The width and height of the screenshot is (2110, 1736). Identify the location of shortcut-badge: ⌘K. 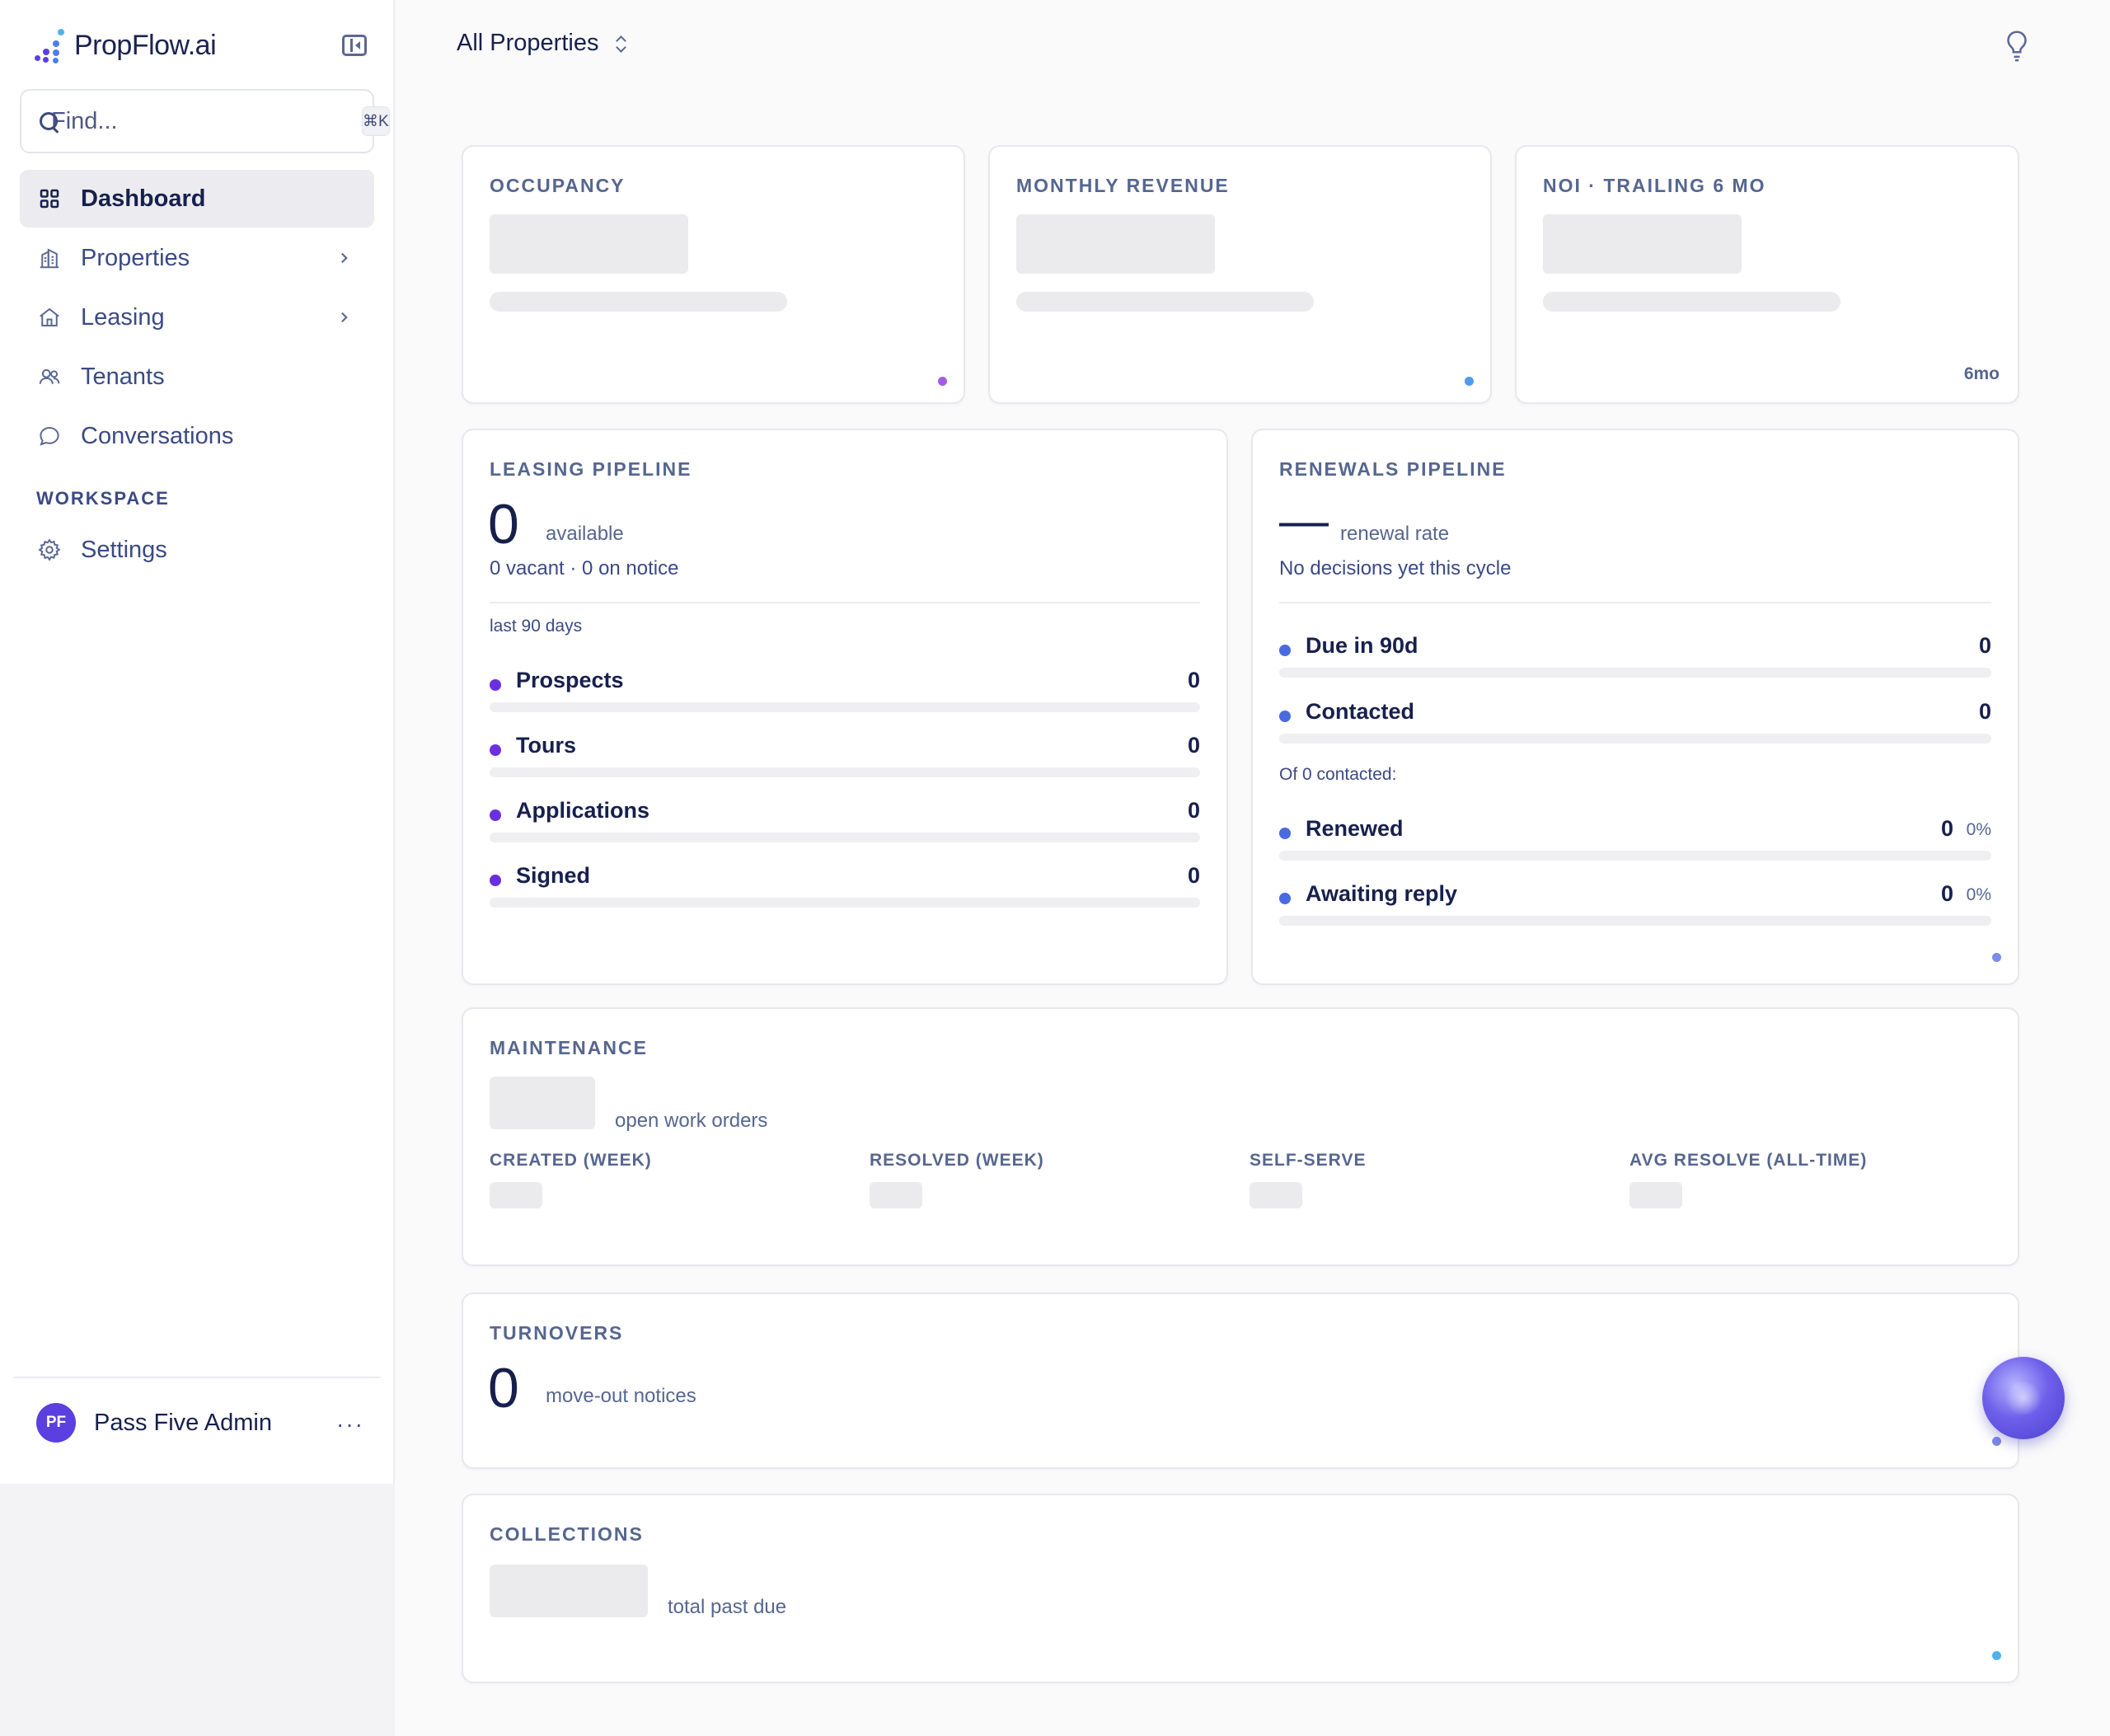
(376, 121).